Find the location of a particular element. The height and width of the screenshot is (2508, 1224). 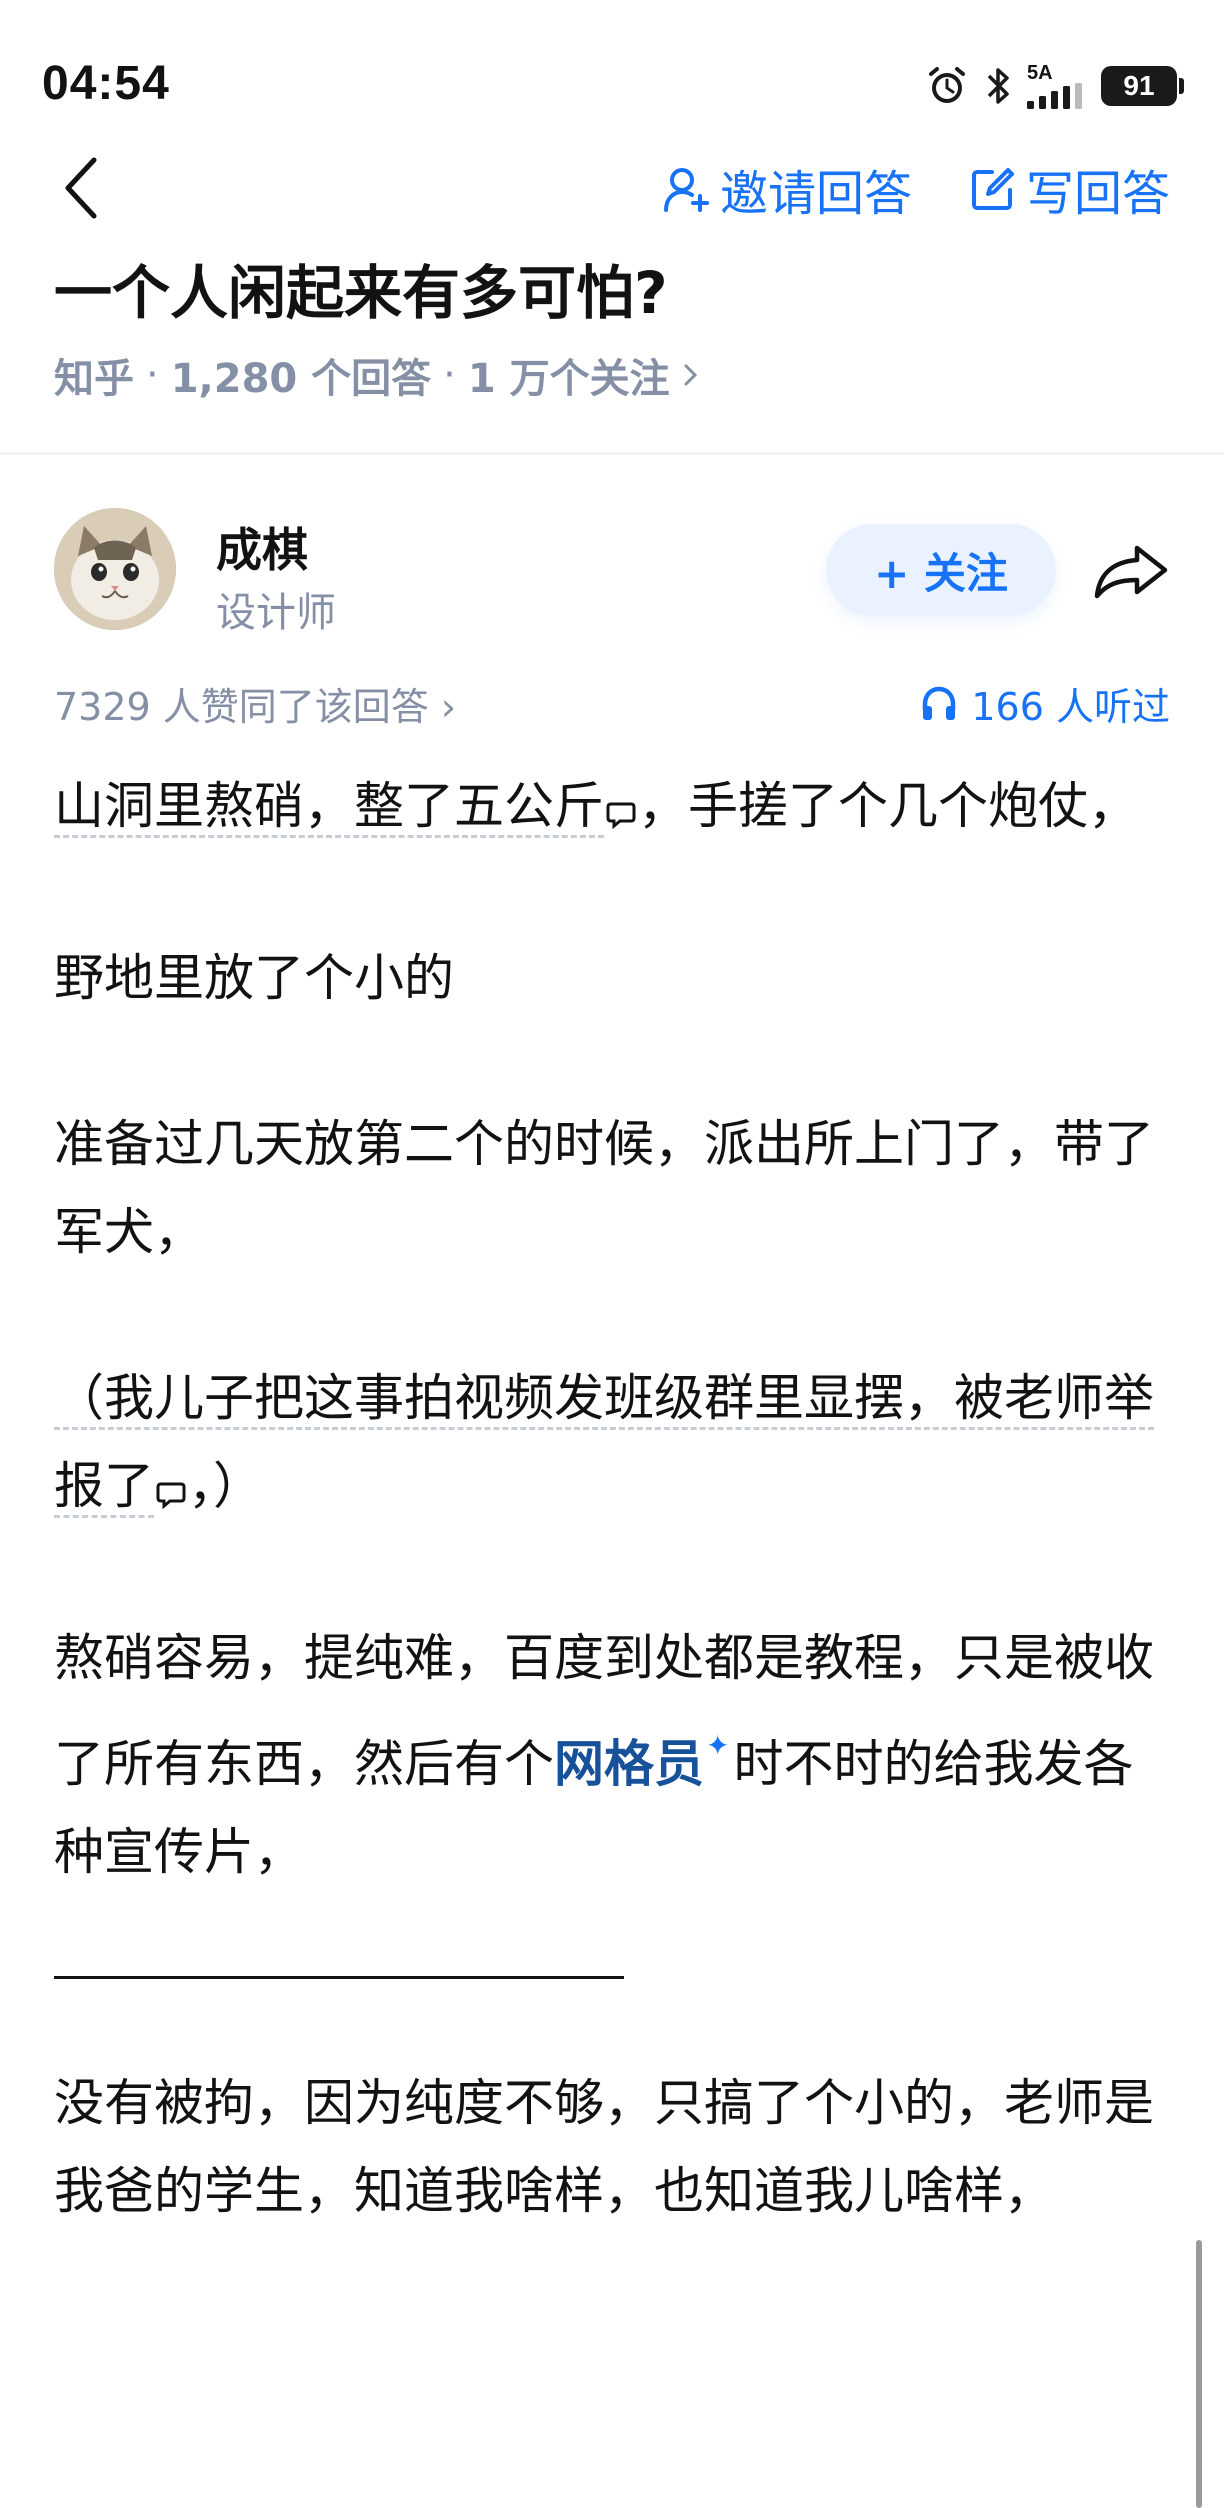

paragraph: 野地里放了个小的 is located at coordinates (254, 978).